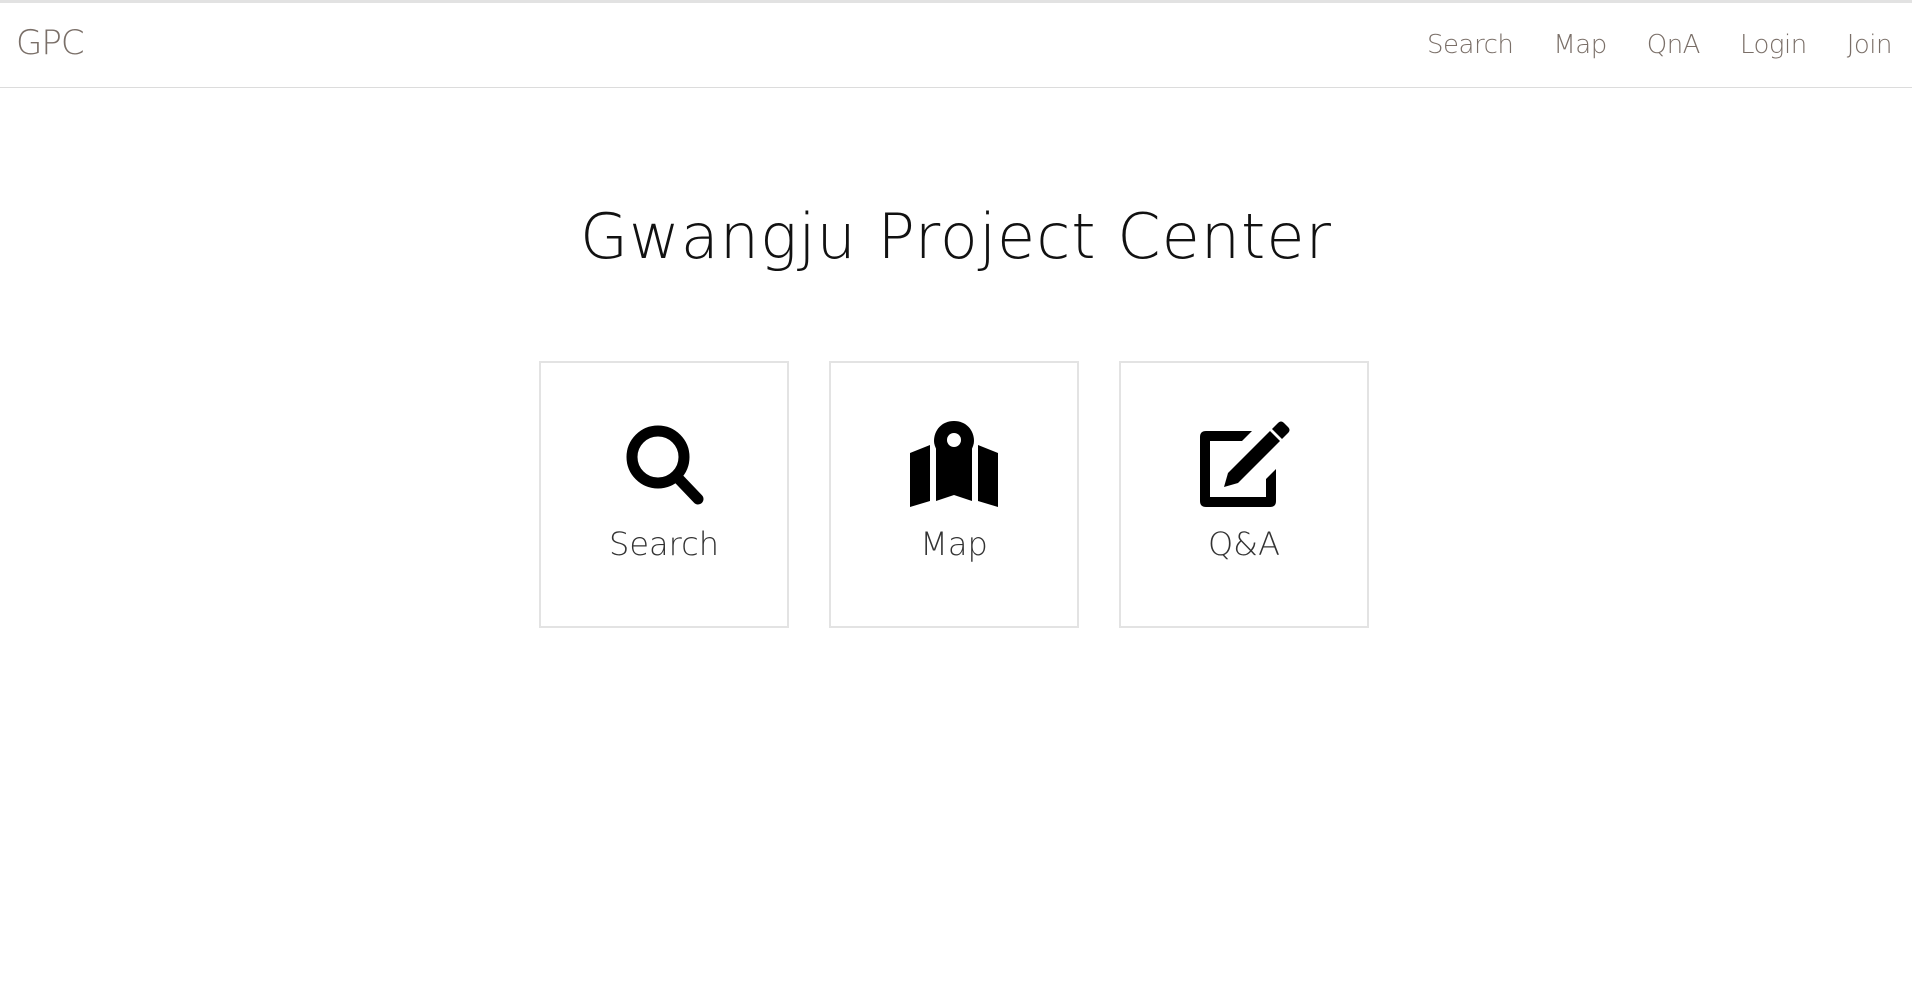 This screenshot has height=1000, width=1912. I want to click on brand-logo: GPC, so click(50, 43).